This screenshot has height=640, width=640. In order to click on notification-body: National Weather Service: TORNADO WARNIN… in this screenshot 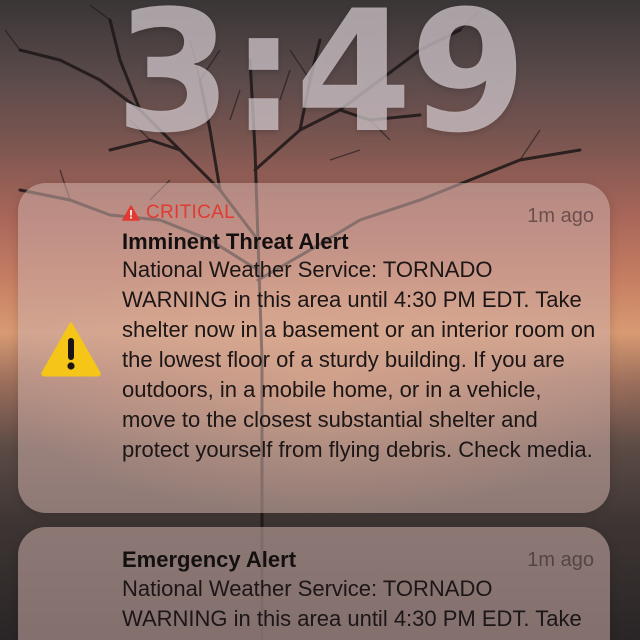, I will do `click(352, 608)`.